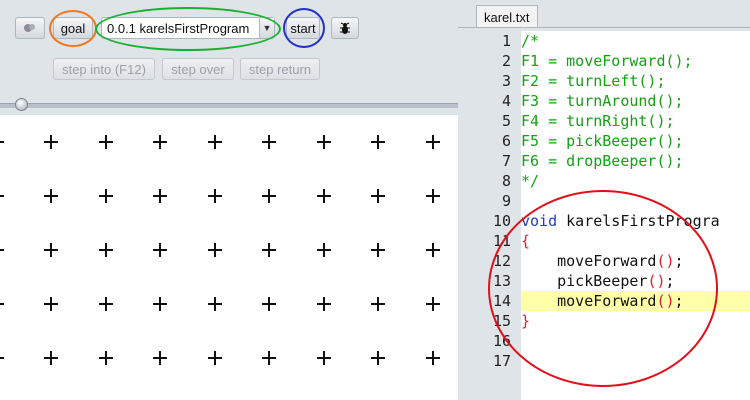 The width and height of the screenshot is (750, 400). Describe the element at coordinates (604, 27) in the screenshot. I see `tab-strip-divider` at that location.